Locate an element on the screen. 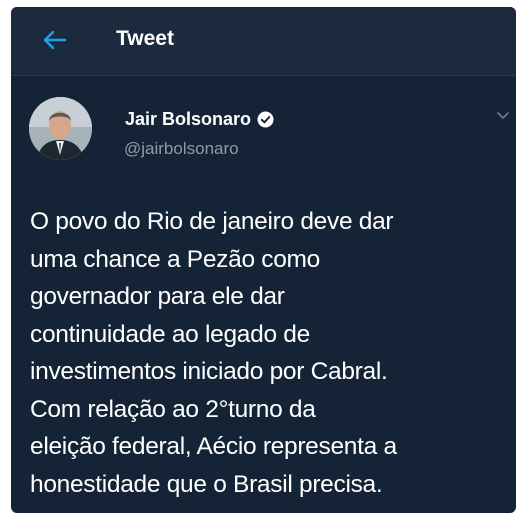 The image size is (519, 519). tweet-text-line: O povo do Rio de janeiro deve dar is located at coordinates (212, 221).